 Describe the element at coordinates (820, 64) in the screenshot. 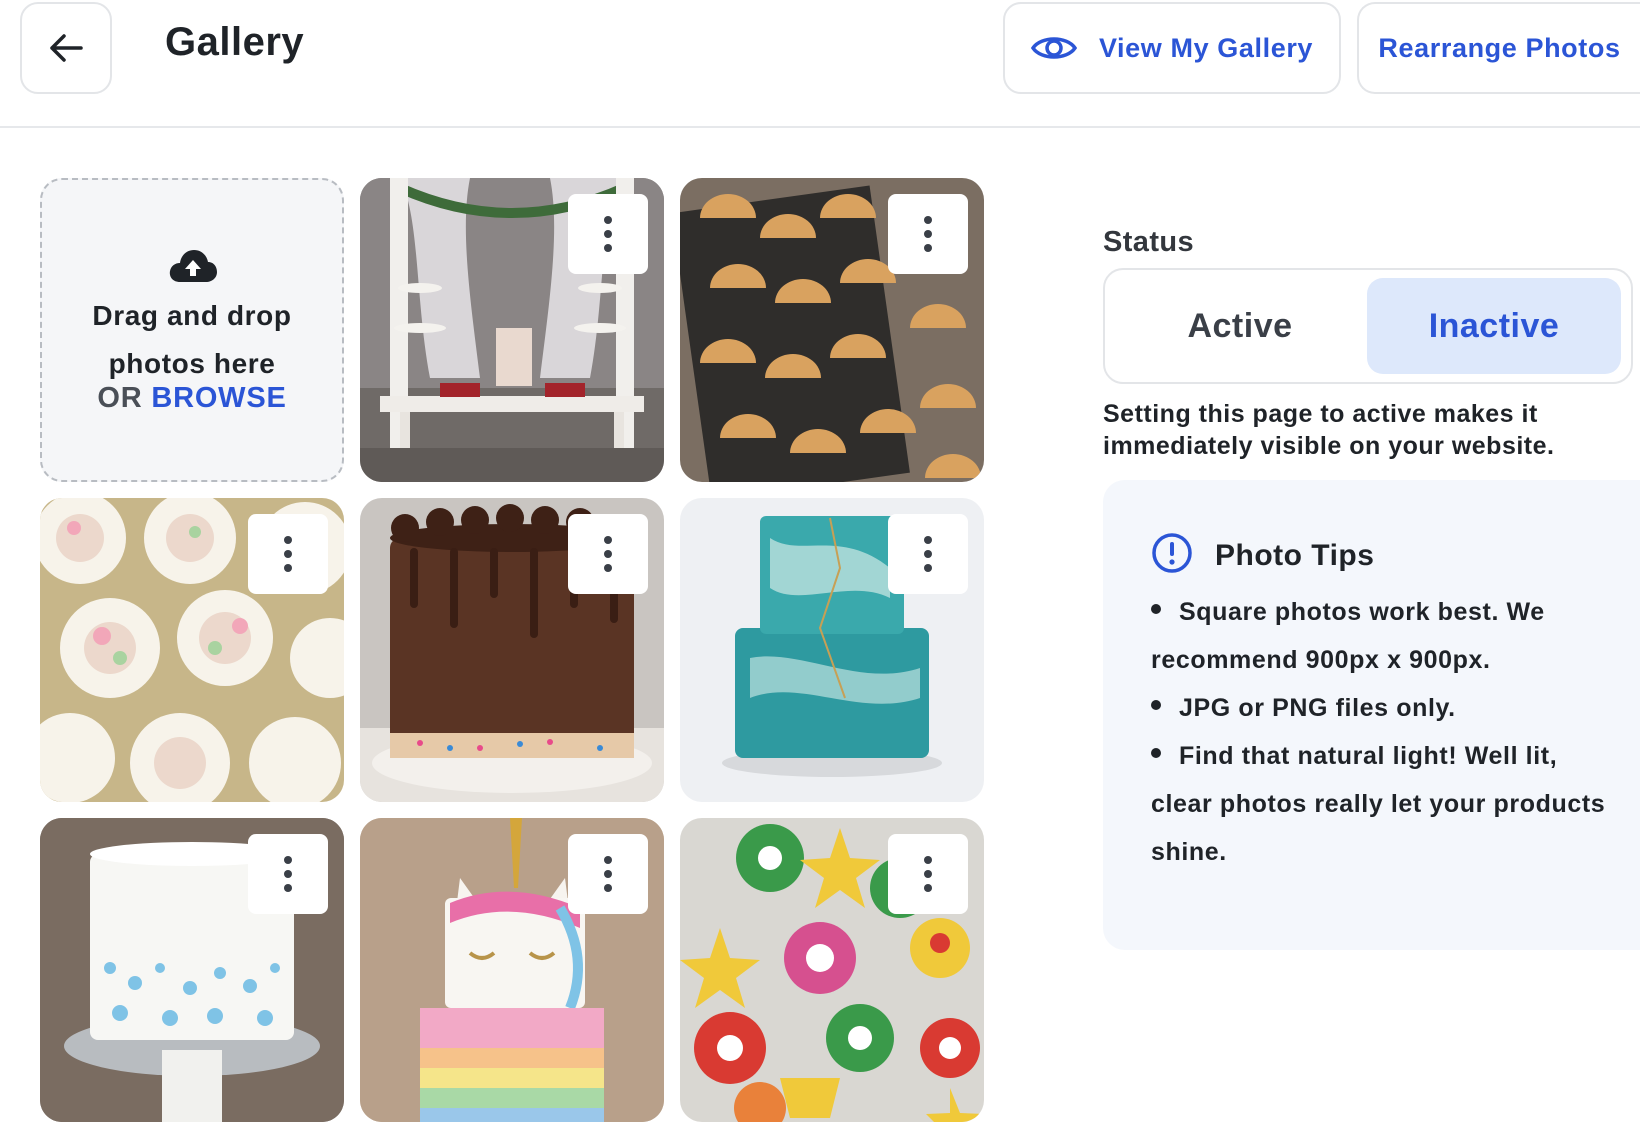

I see `top-header: Gallery View My Gallery Rearrange Photos` at that location.